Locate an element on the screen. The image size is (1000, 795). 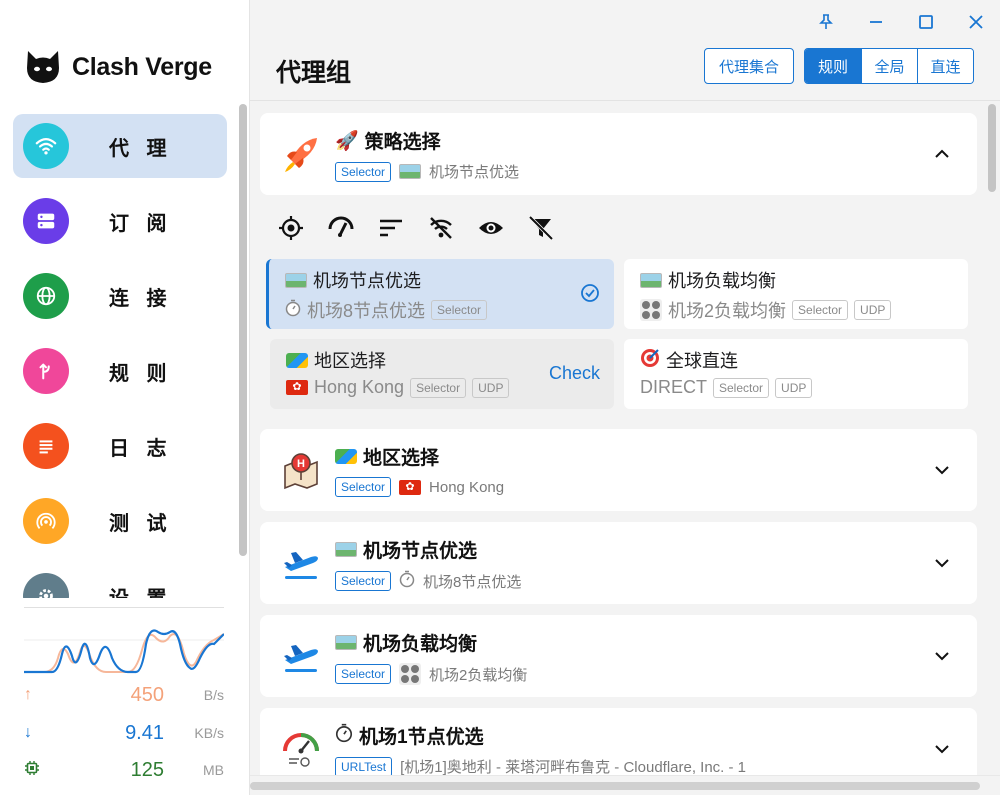
maximize-icon is located at coordinates (926, 22).